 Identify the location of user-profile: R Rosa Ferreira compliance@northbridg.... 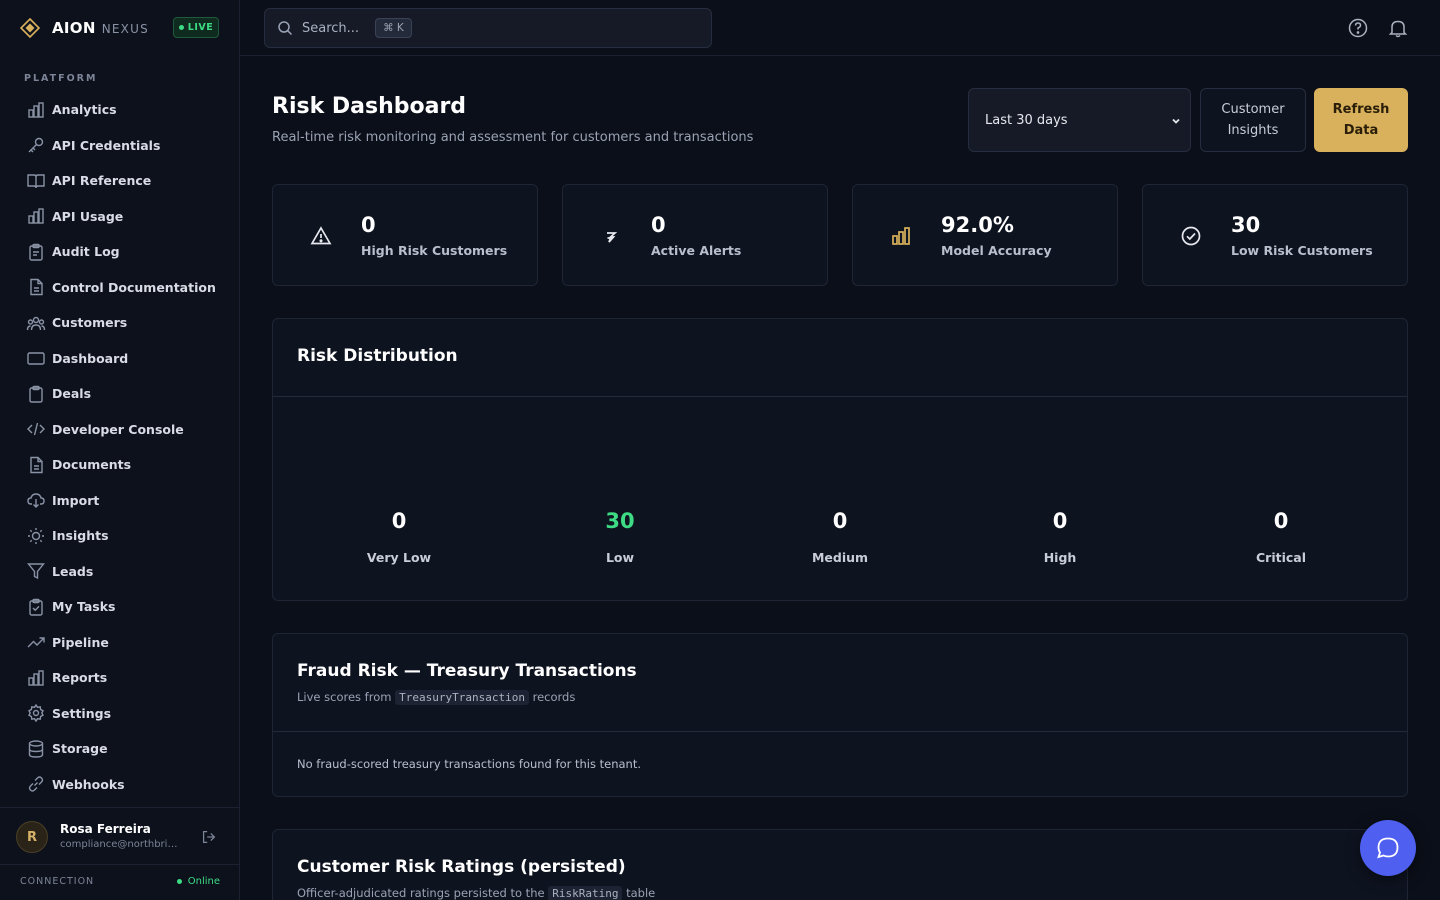
(119, 836).